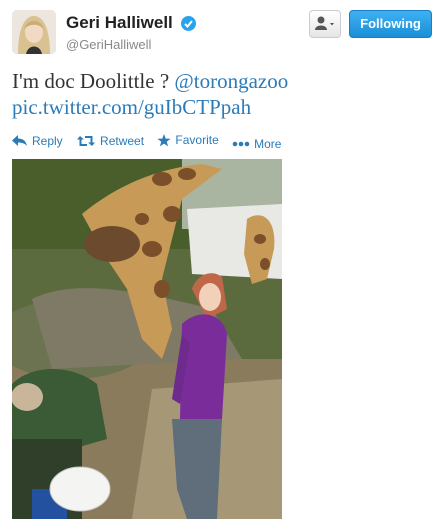 The height and width of the screenshot is (528, 439). I want to click on star-icon, so click(164, 139).